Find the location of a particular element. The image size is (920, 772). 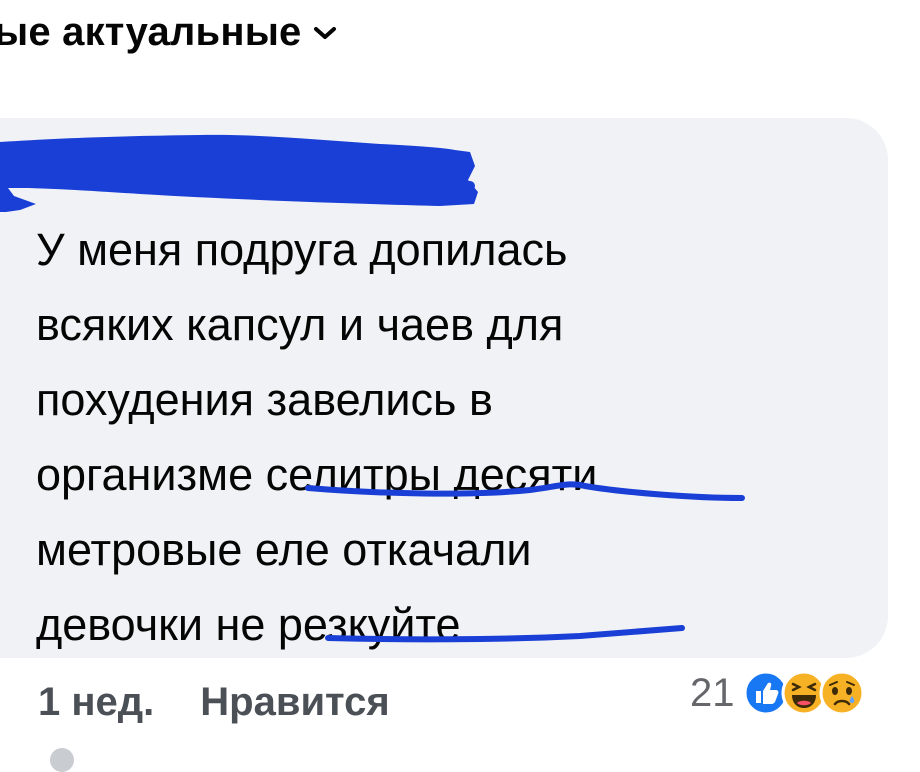

comment-line: всяких капсул и чаев для is located at coordinates (300, 324).